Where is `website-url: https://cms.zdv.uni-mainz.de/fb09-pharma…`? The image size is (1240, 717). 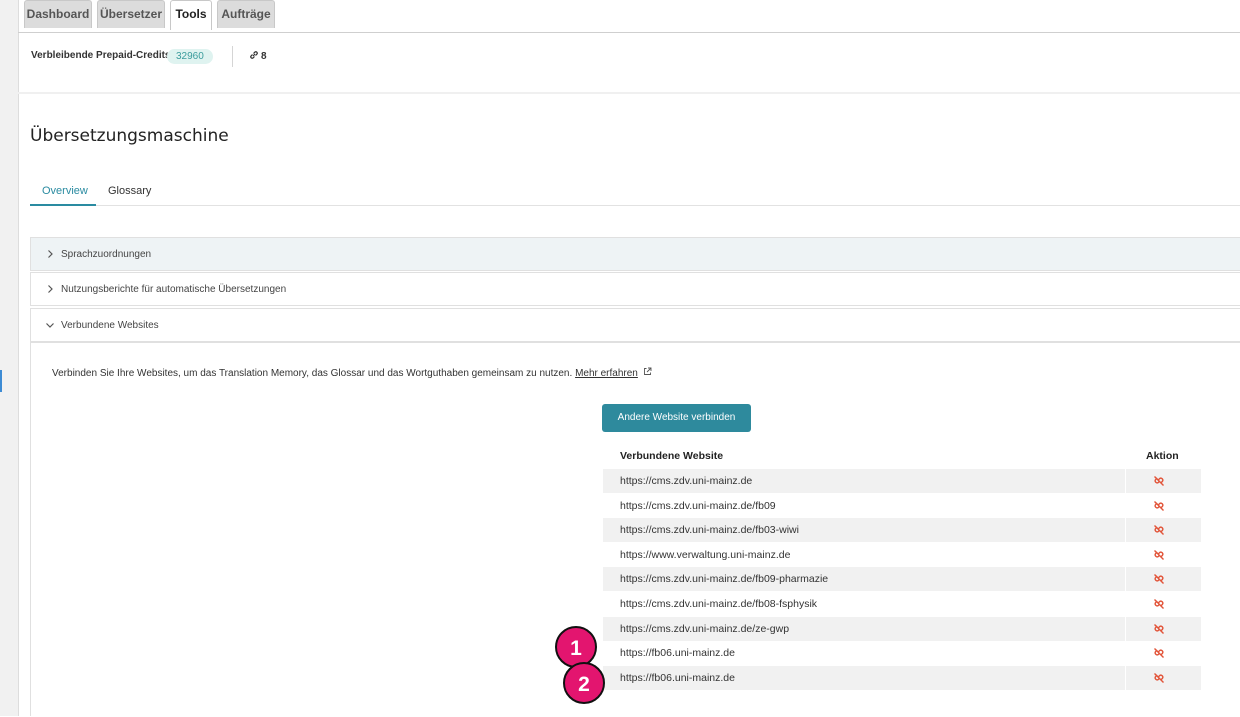 website-url: https://cms.zdv.uni-mainz.de/fb09-pharma… is located at coordinates (724, 579).